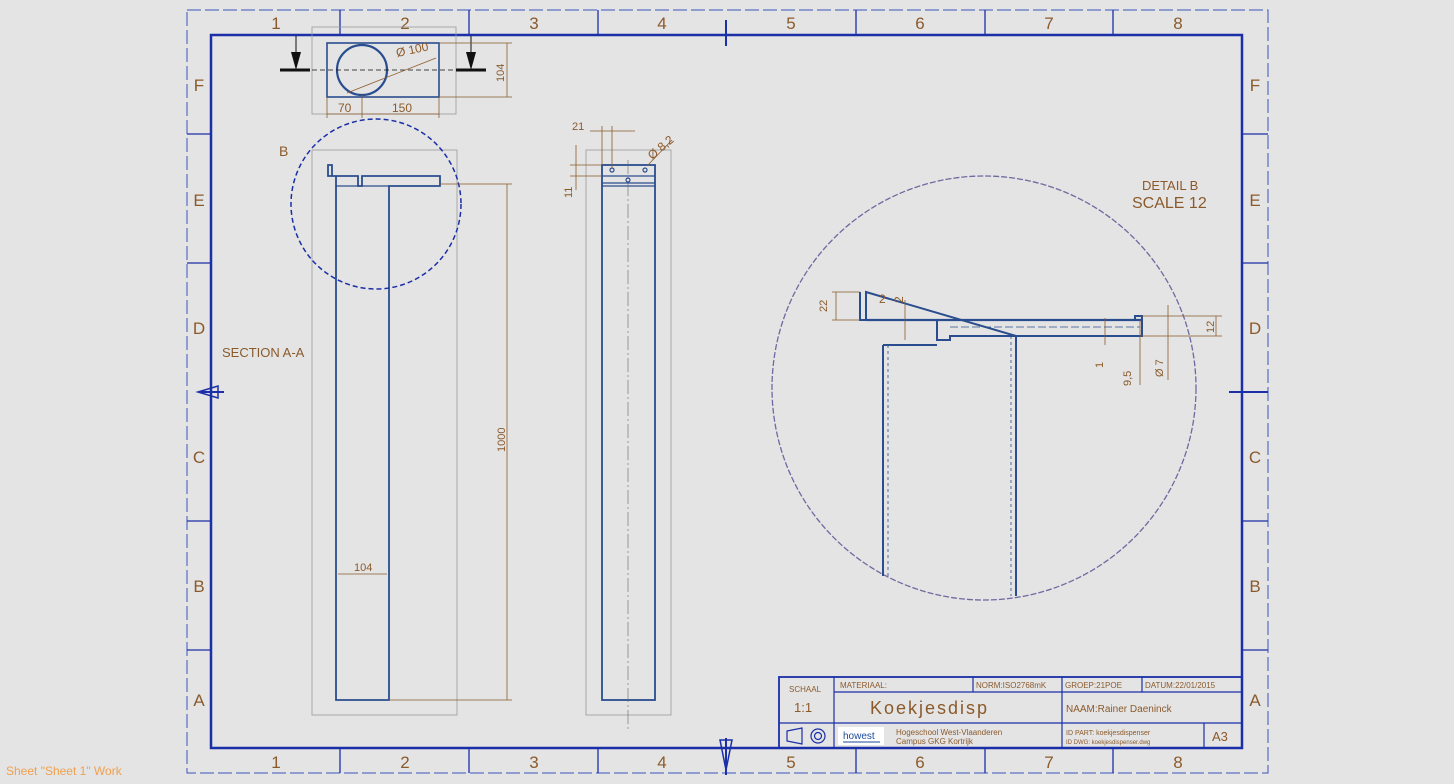 The height and width of the screenshot is (784, 1454). Describe the element at coordinates (578, 127) in the screenshot. I see `dim-21: 21` at that location.